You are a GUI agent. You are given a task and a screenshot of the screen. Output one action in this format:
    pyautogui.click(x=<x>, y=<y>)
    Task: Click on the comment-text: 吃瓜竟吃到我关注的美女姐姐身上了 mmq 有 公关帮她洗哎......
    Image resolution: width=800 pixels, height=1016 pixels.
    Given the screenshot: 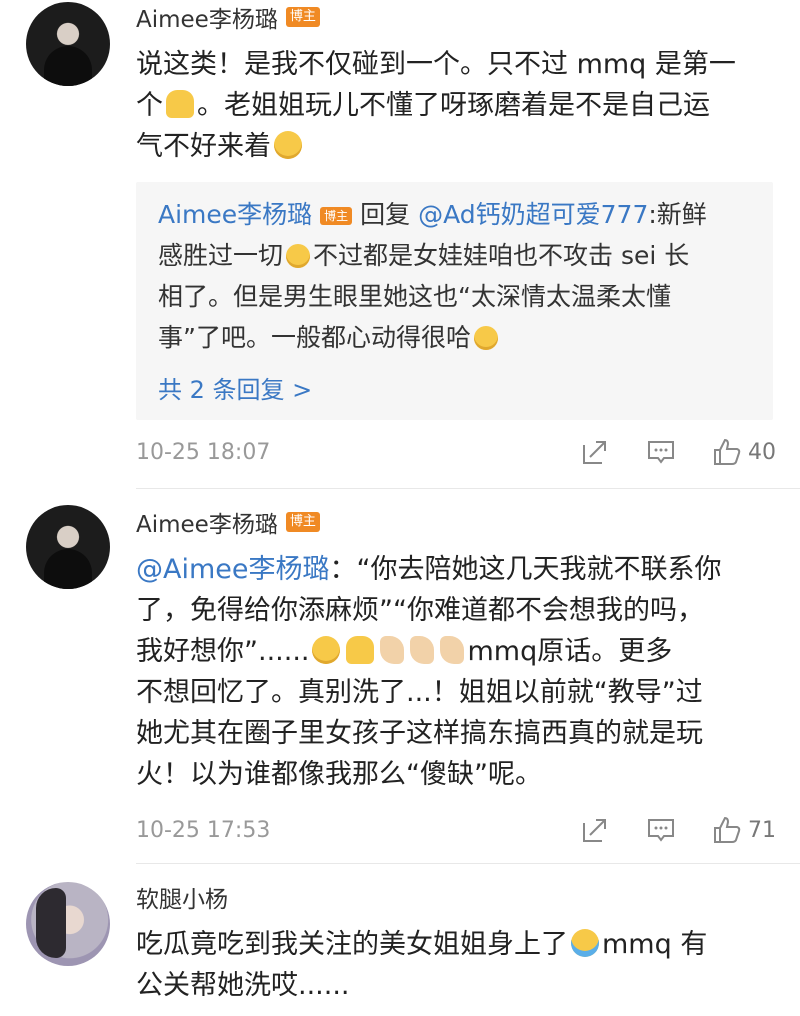 What is the action you would take?
    pyautogui.click(x=456, y=965)
    